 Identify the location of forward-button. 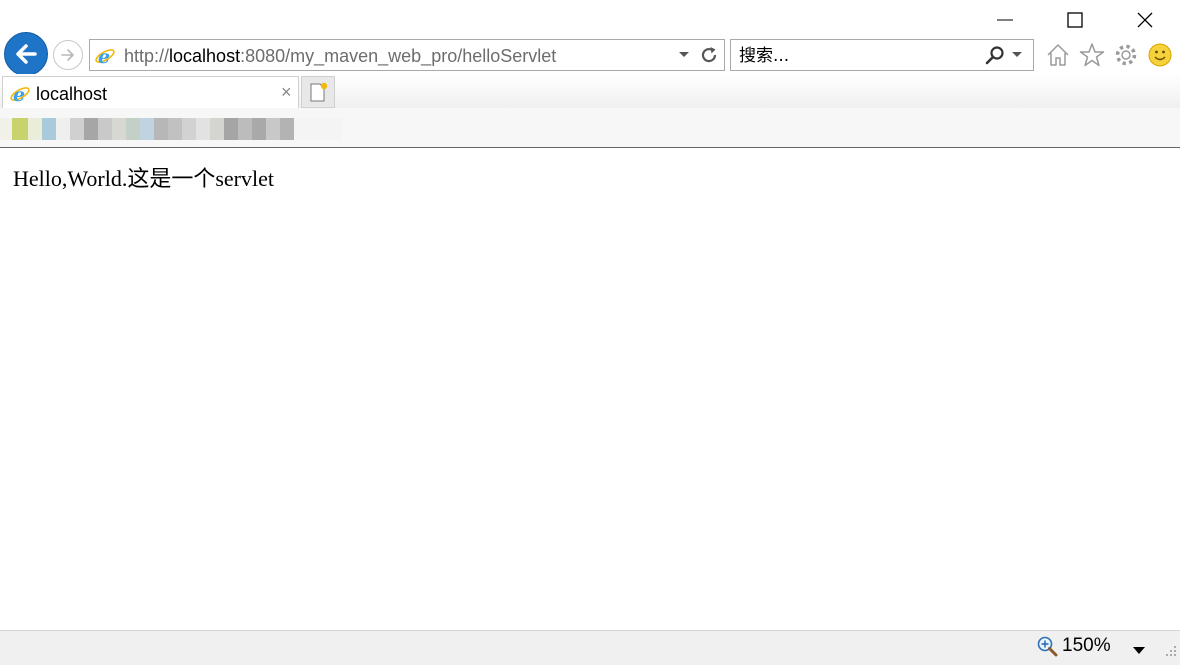
(68, 55).